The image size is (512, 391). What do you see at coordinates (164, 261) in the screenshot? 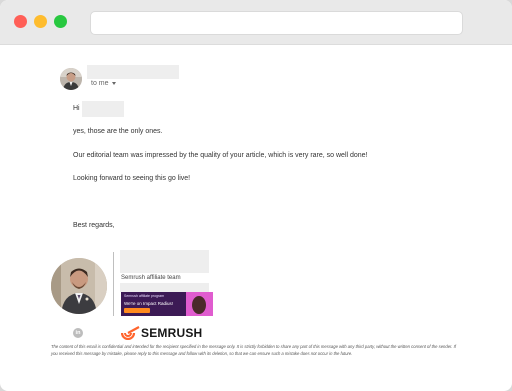
I see `signer-name-redacted` at bounding box center [164, 261].